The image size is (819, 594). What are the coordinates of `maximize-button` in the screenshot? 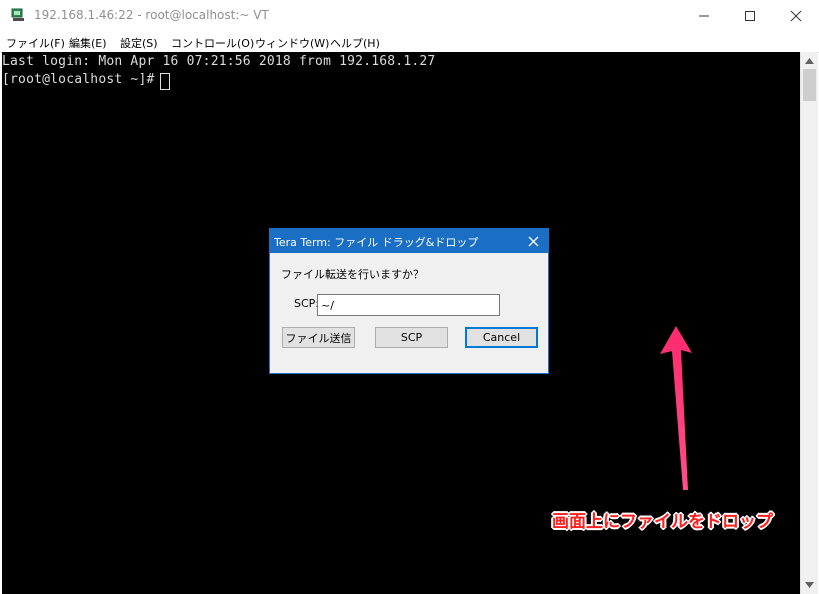 It's located at (750, 16).